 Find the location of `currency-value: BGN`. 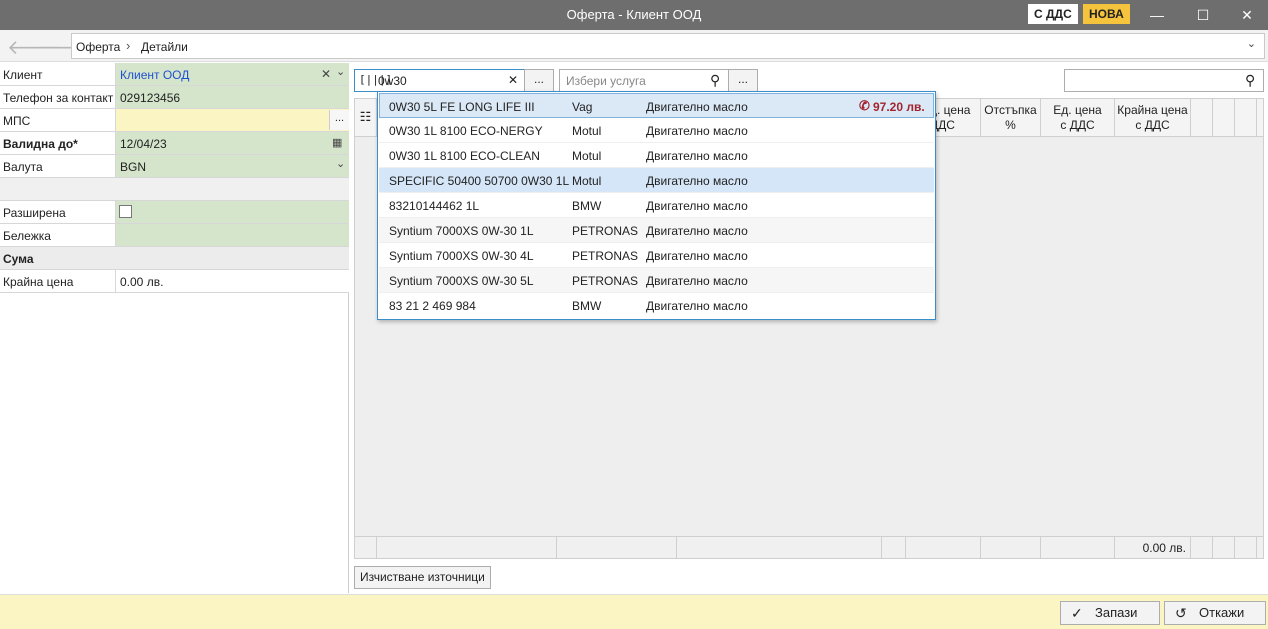

currency-value: BGN is located at coordinates (133, 167).